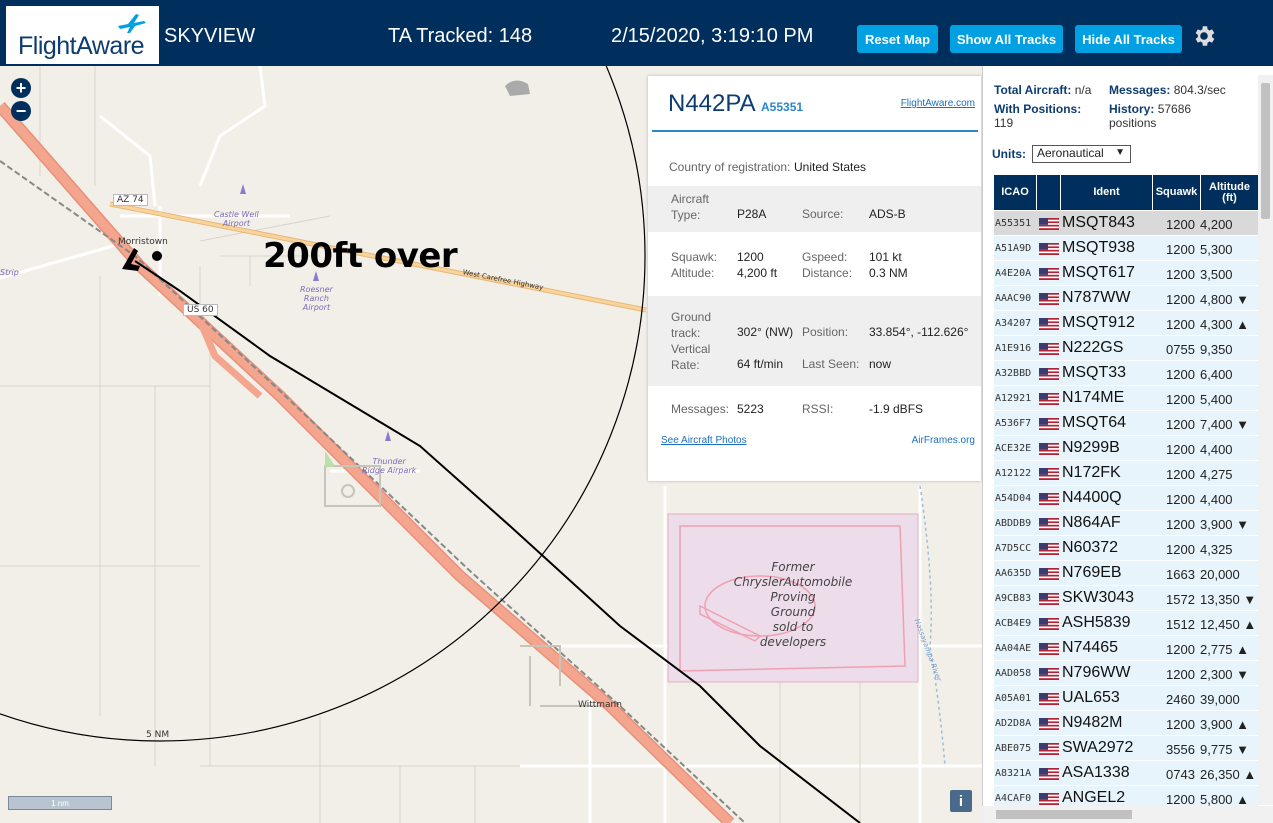 This screenshot has width=1273, height=823. What do you see at coordinates (938, 103) in the screenshot?
I see `flightaware-link: FlightAware.com` at bounding box center [938, 103].